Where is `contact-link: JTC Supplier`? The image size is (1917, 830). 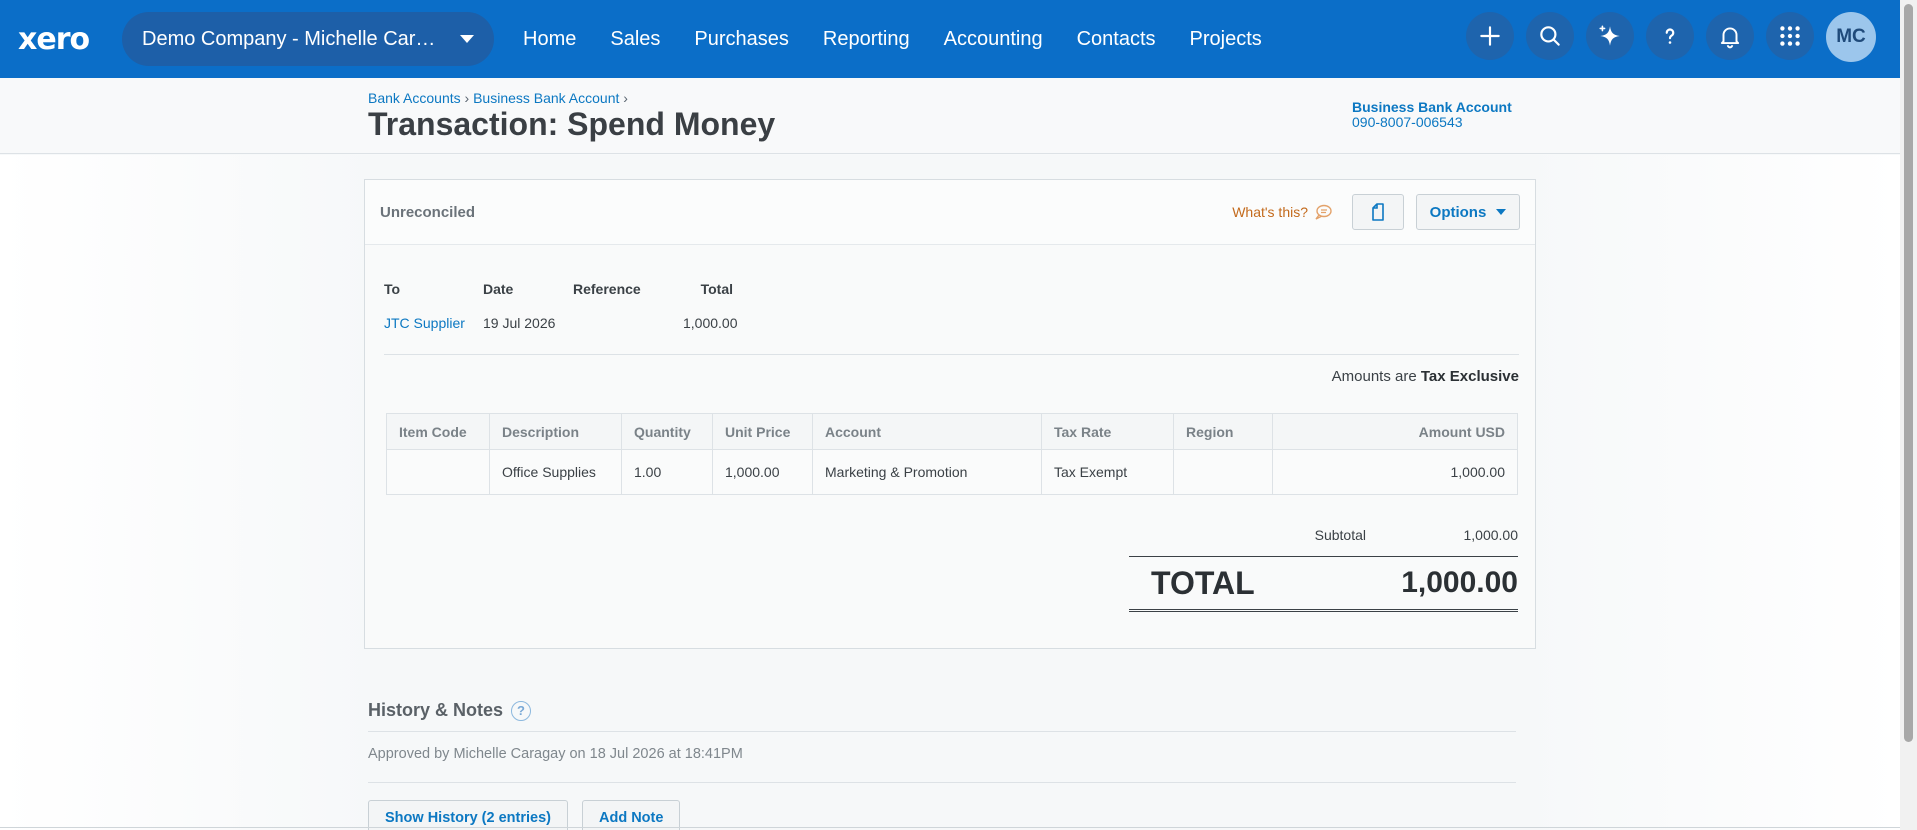 contact-link: JTC Supplier is located at coordinates (424, 323).